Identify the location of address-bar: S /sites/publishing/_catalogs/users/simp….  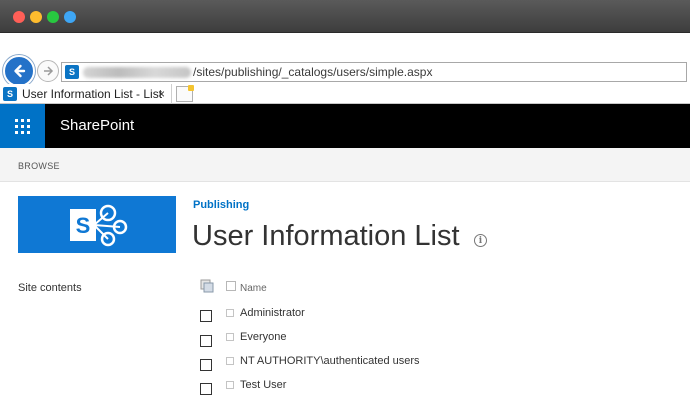
(374, 72).